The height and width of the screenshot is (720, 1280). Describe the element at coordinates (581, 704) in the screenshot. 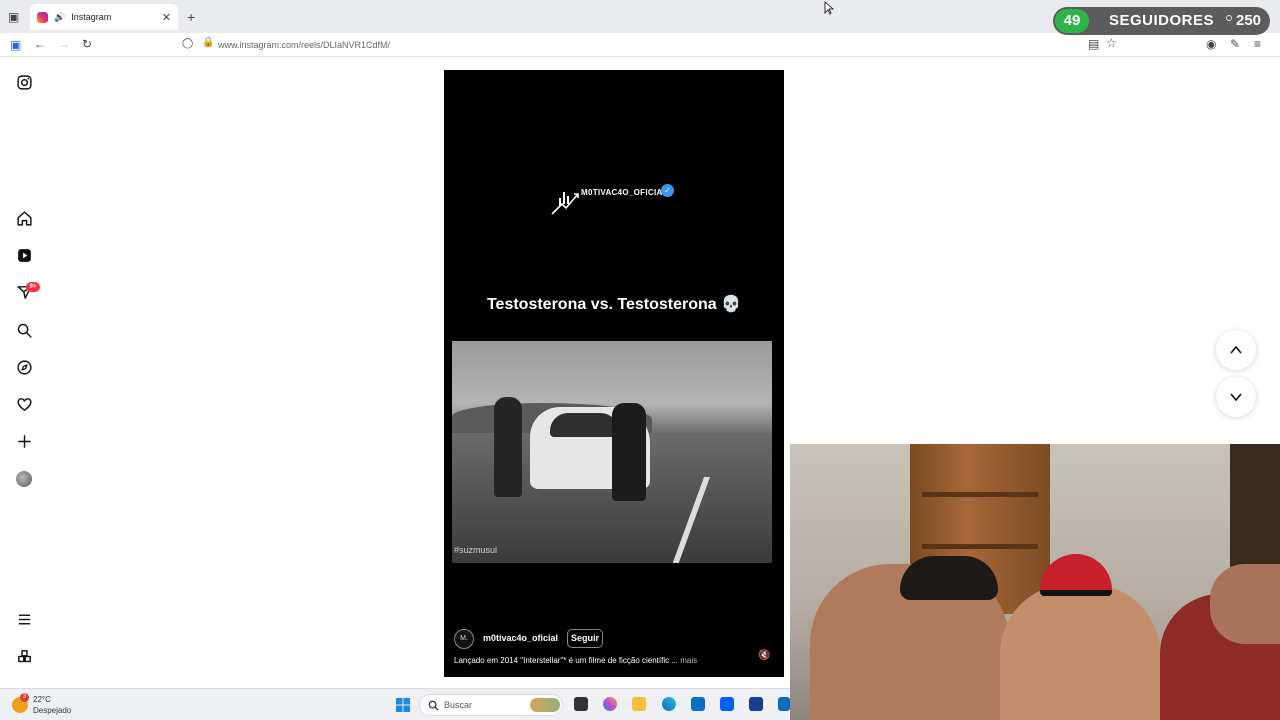

I see `task-view-icon` at that location.